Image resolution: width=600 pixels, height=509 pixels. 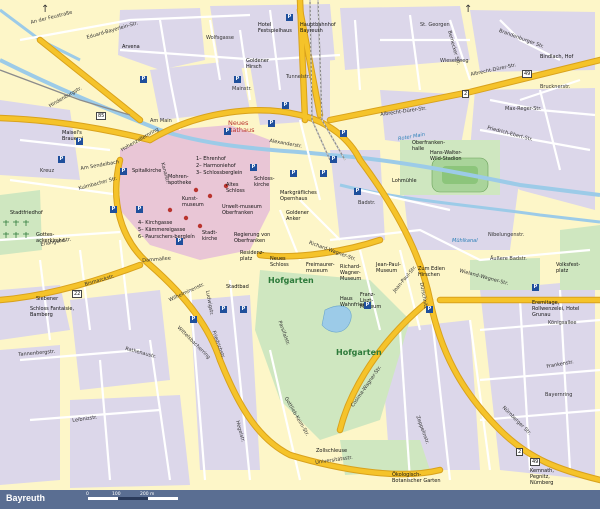 What do you see at coordinates (416, 478) in the screenshot?
I see `poi-label: Ökologisch-Botanischer Garten` at bounding box center [416, 478].